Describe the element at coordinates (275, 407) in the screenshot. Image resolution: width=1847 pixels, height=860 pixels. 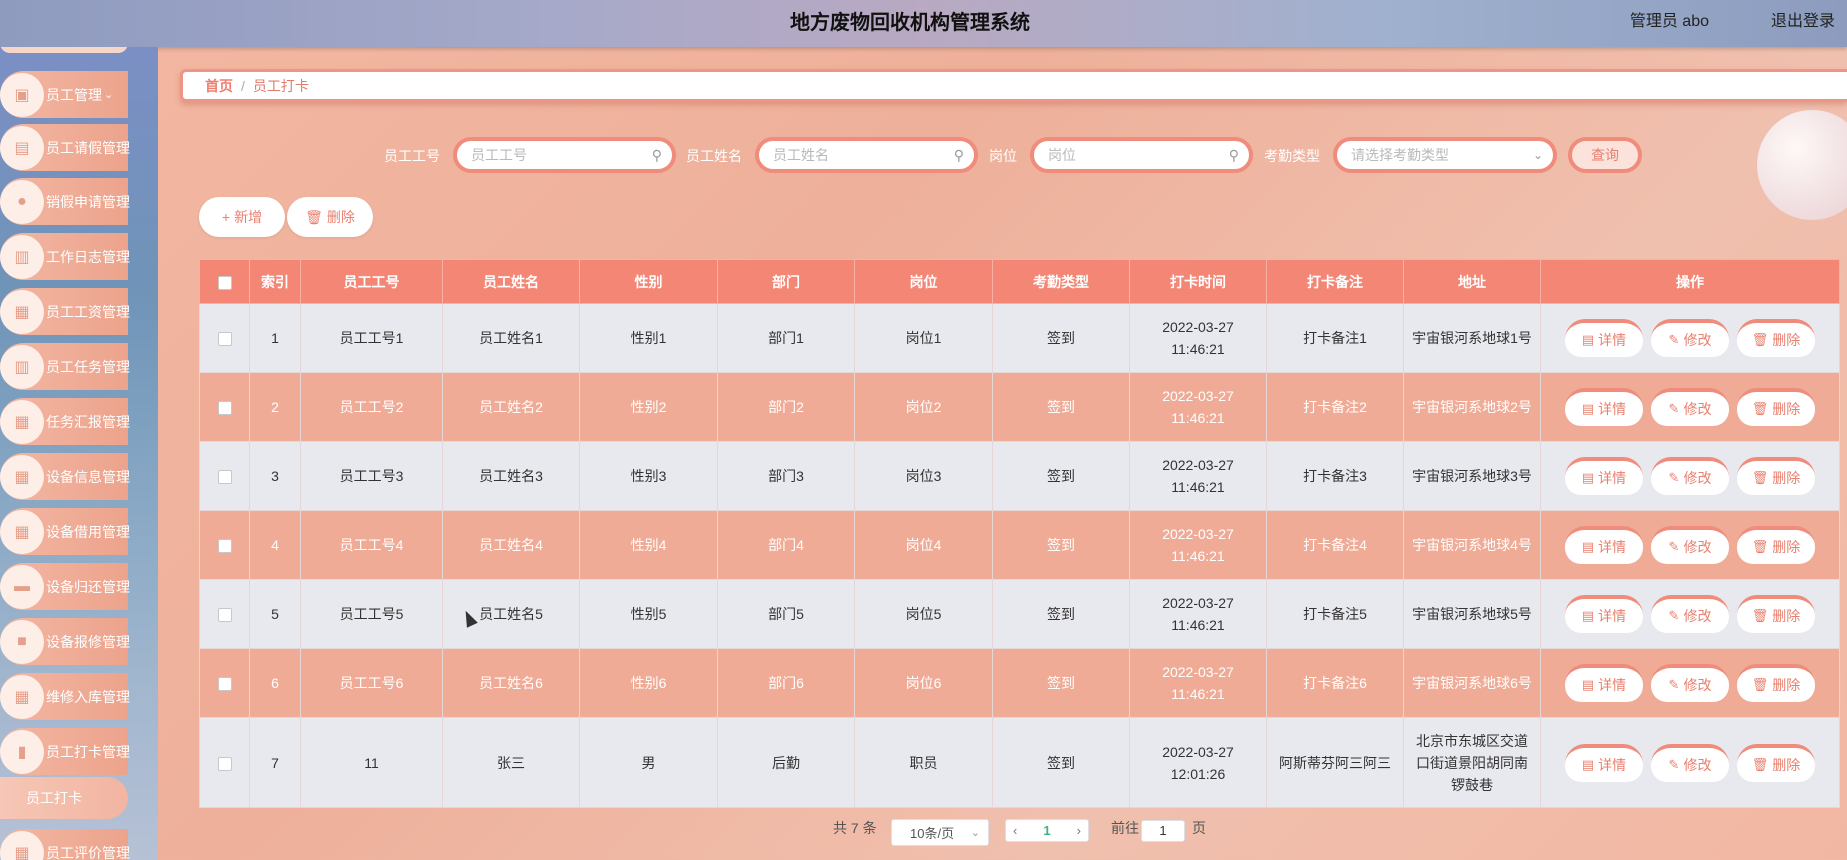
I see `cell-index: 2` at that location.